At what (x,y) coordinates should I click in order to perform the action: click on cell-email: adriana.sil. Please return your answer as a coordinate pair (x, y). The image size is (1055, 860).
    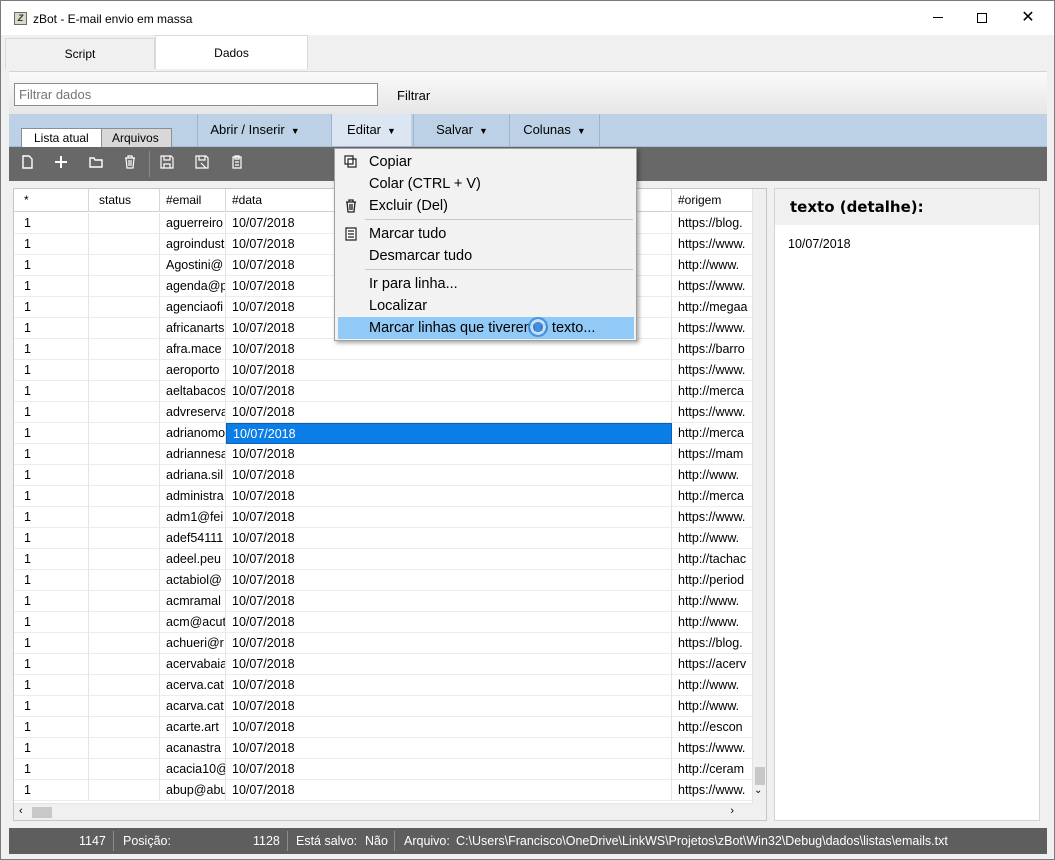
    Looking at the image, I should click on (193, 475).